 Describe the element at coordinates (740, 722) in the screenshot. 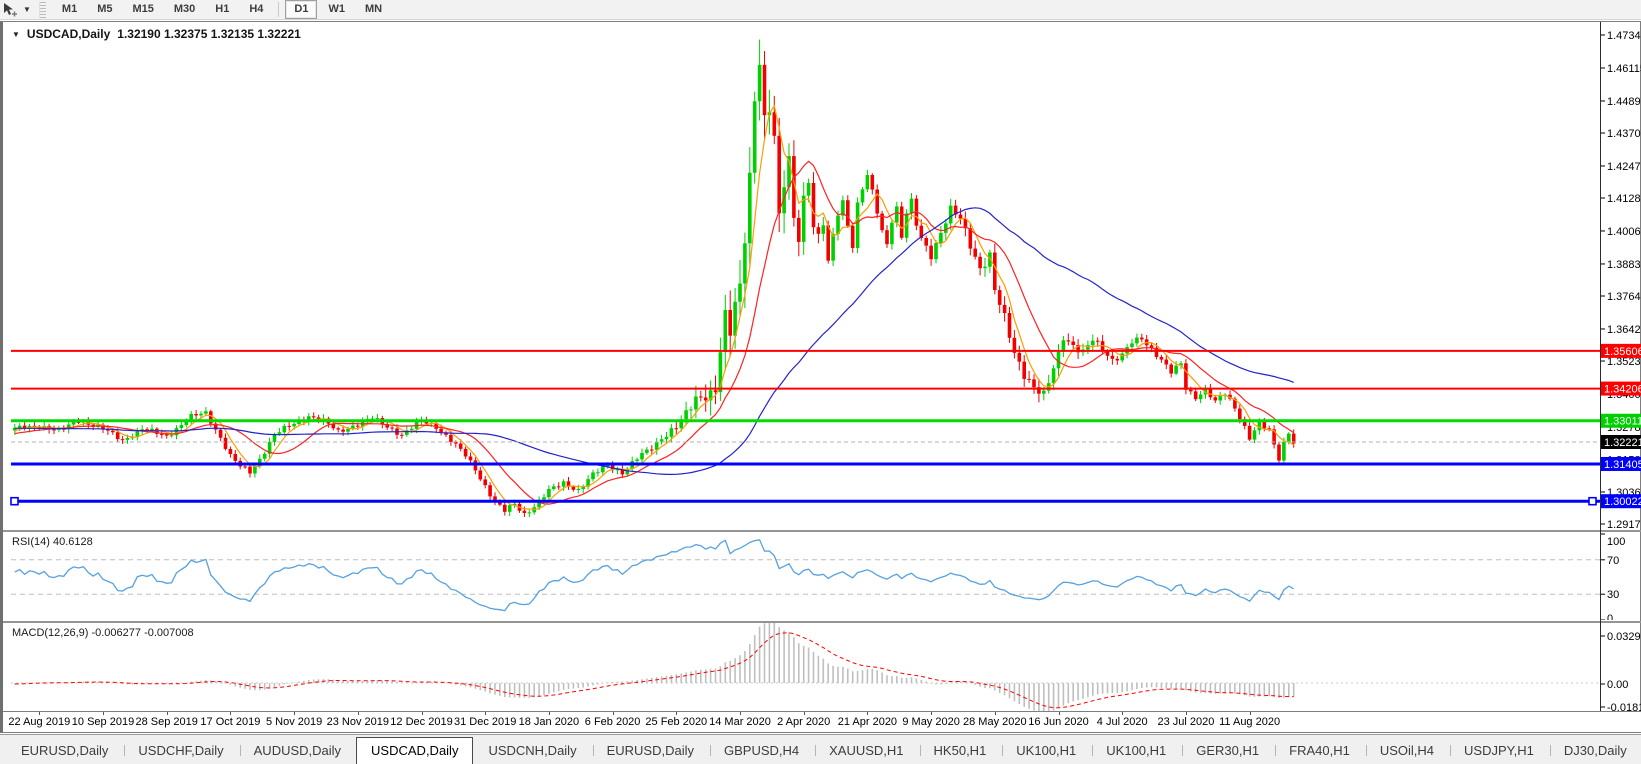

I see `date-tick-label: 14 Mar 2020` at that location.